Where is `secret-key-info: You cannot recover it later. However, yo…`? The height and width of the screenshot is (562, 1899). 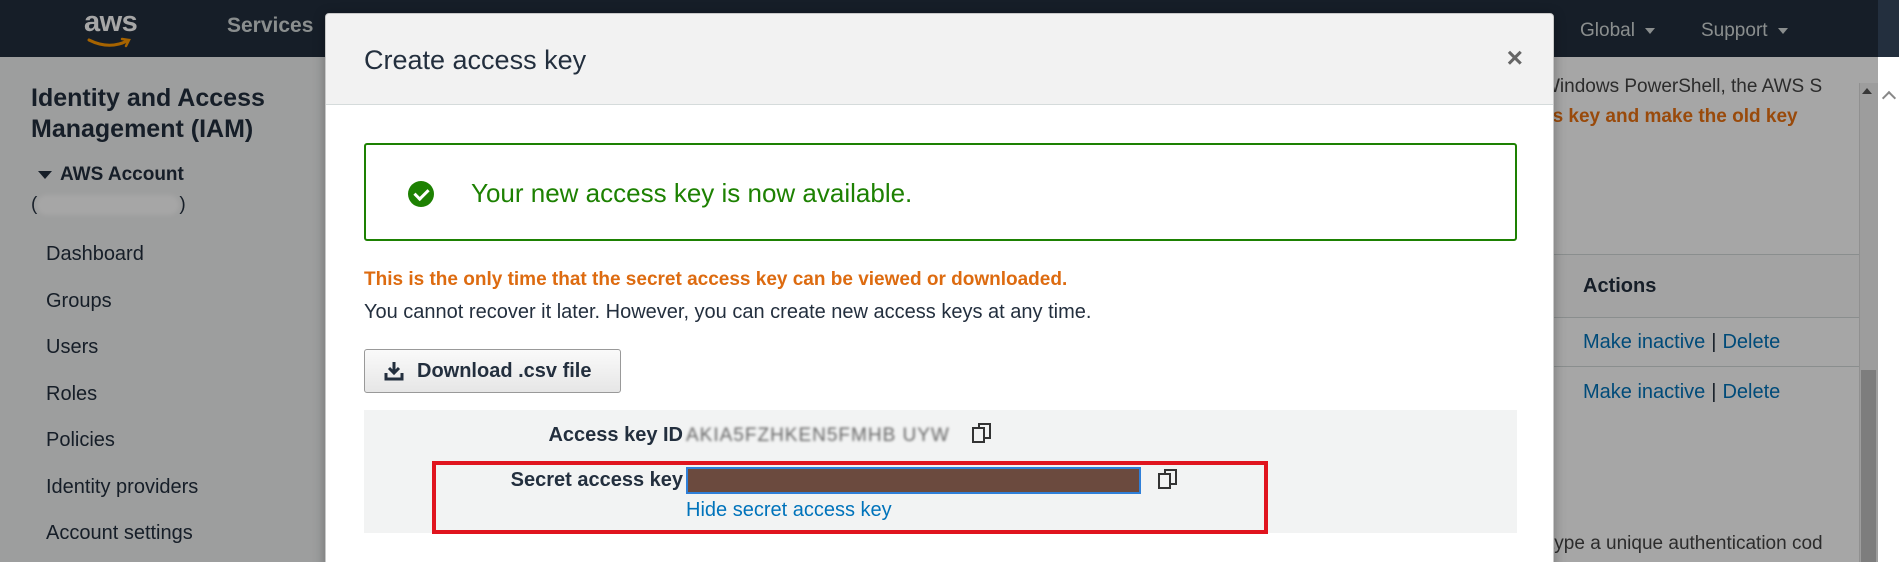
secret-key-info: You cannot recover it later. However, yo… is located at coordinates (728, 312).